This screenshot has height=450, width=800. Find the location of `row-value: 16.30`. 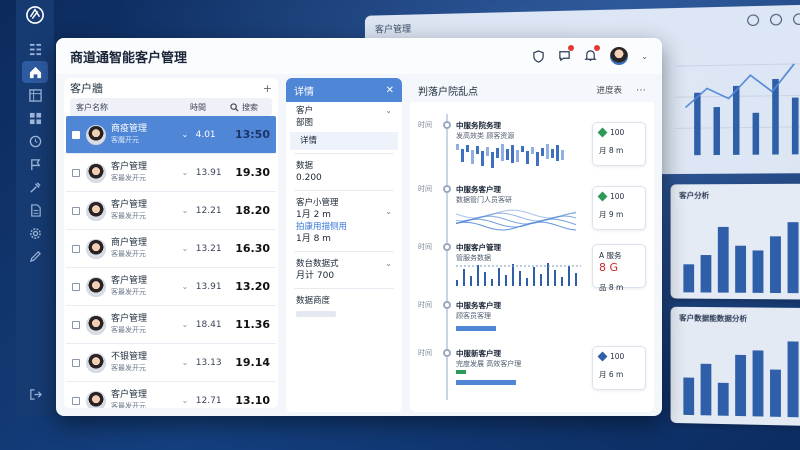

row-value: 16.30 is located at coordinates (252, 248).